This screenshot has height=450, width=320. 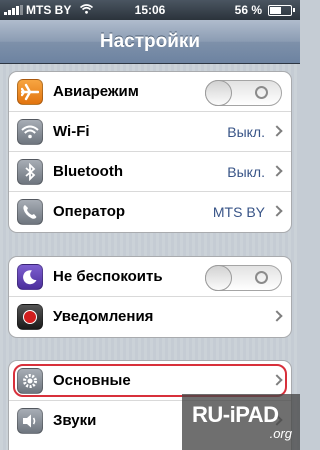 I want to click on phone-icon, so click(x=30, y=212).